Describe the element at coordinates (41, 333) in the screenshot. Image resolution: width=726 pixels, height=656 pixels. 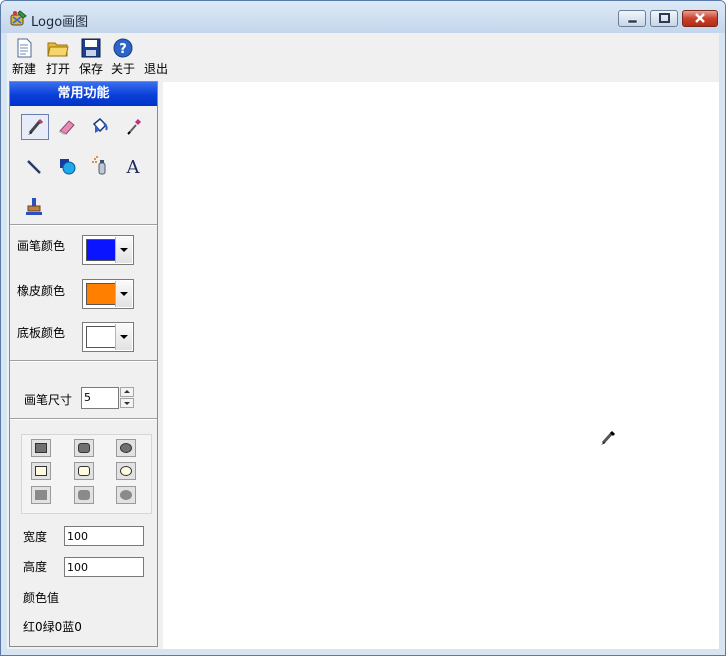
I see `background-color-label: 底板颜色` at that location.